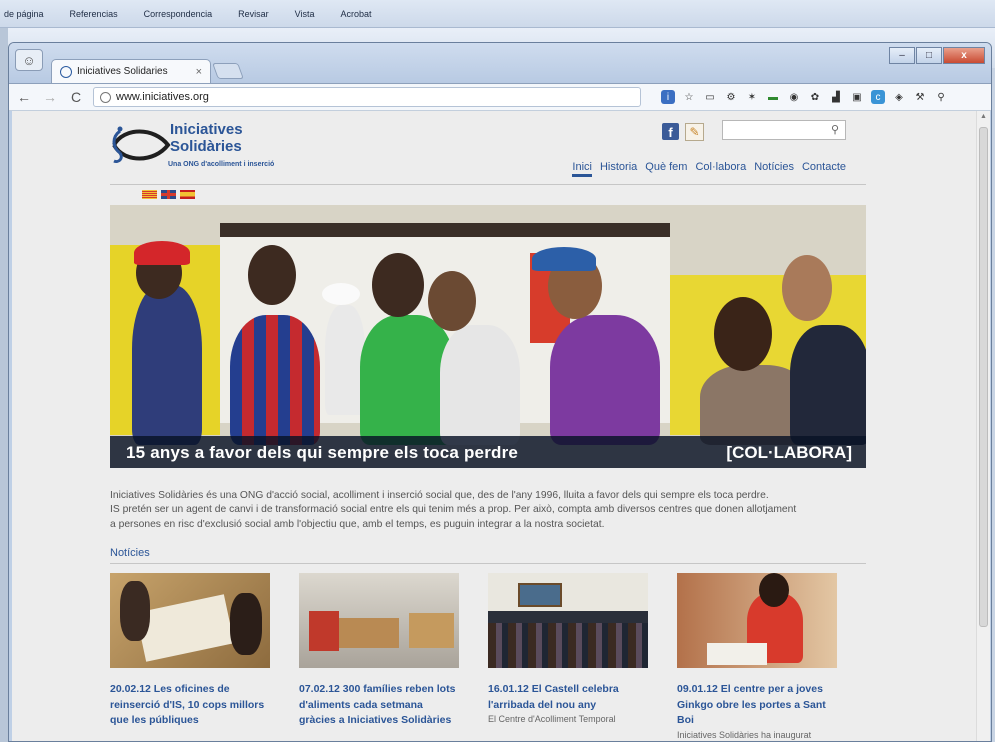 The height and width of the screenshot is (742, 995). Describe the element at coordinates (710, 97) in the screenshot. I see `keyboard-icon: ▭` at that location.